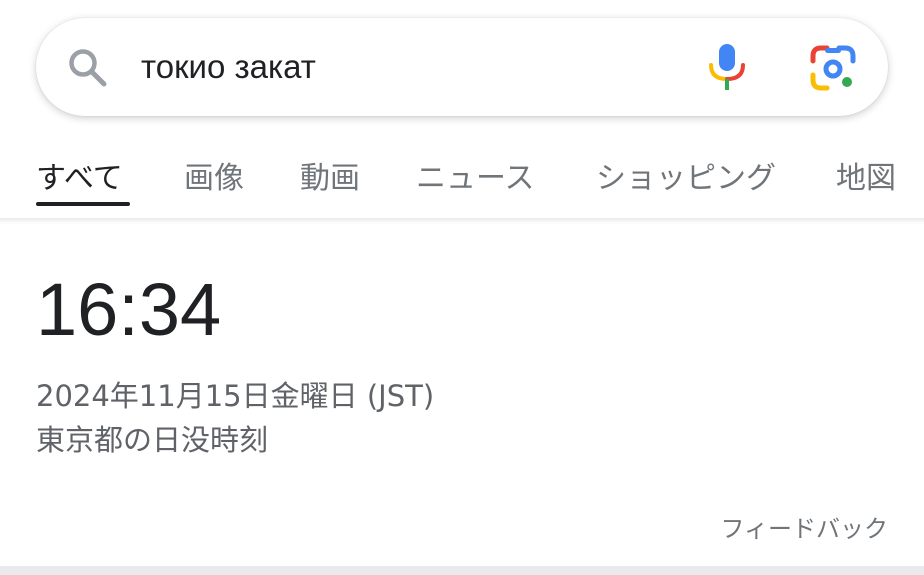  What do you see at coordinates (462, 221) in the screenshot?
I see `tabs-divider` at bounding box center [462, 221].